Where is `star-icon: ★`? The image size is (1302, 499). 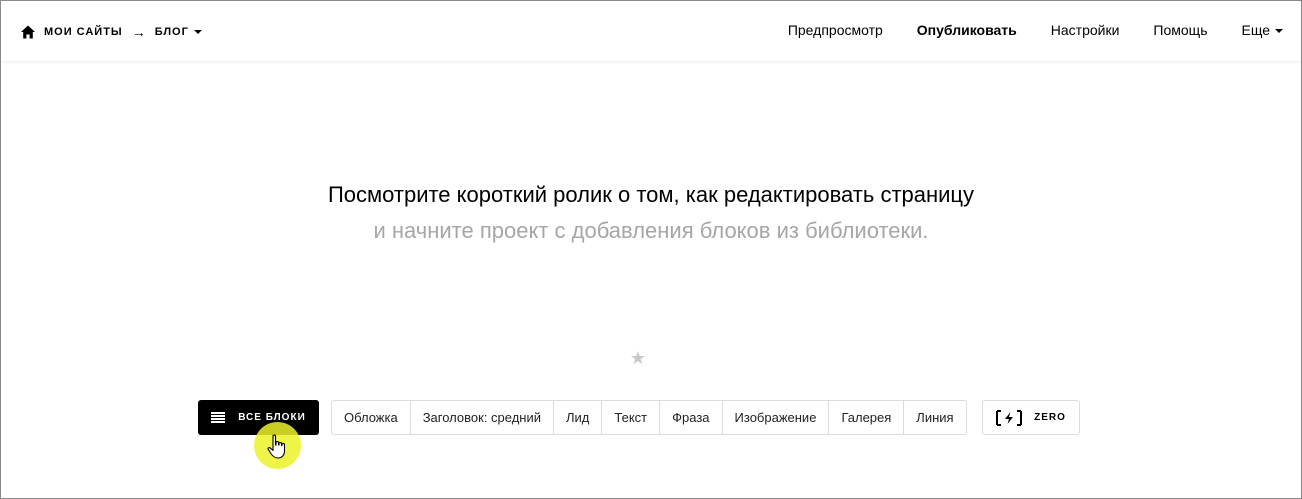 star-icon: ★ is located at coordinates (638, 358).